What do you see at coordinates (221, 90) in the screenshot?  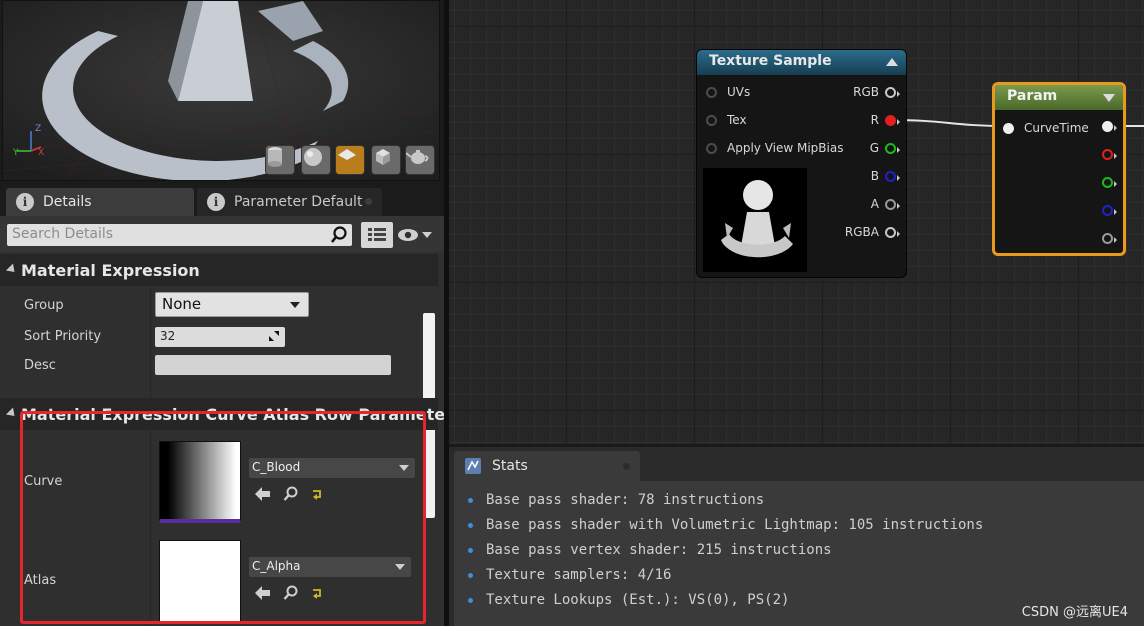 I see `material-preview-viewport: Z Y X` at bounding box center [221, 90].